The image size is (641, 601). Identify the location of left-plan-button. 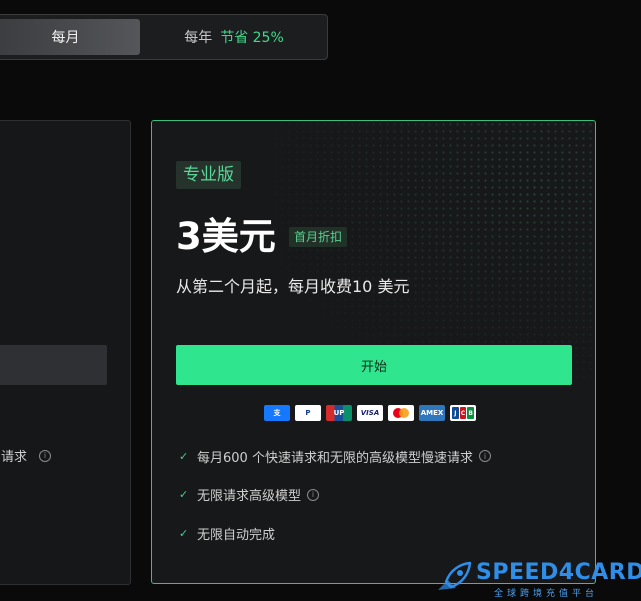
(53, 365).